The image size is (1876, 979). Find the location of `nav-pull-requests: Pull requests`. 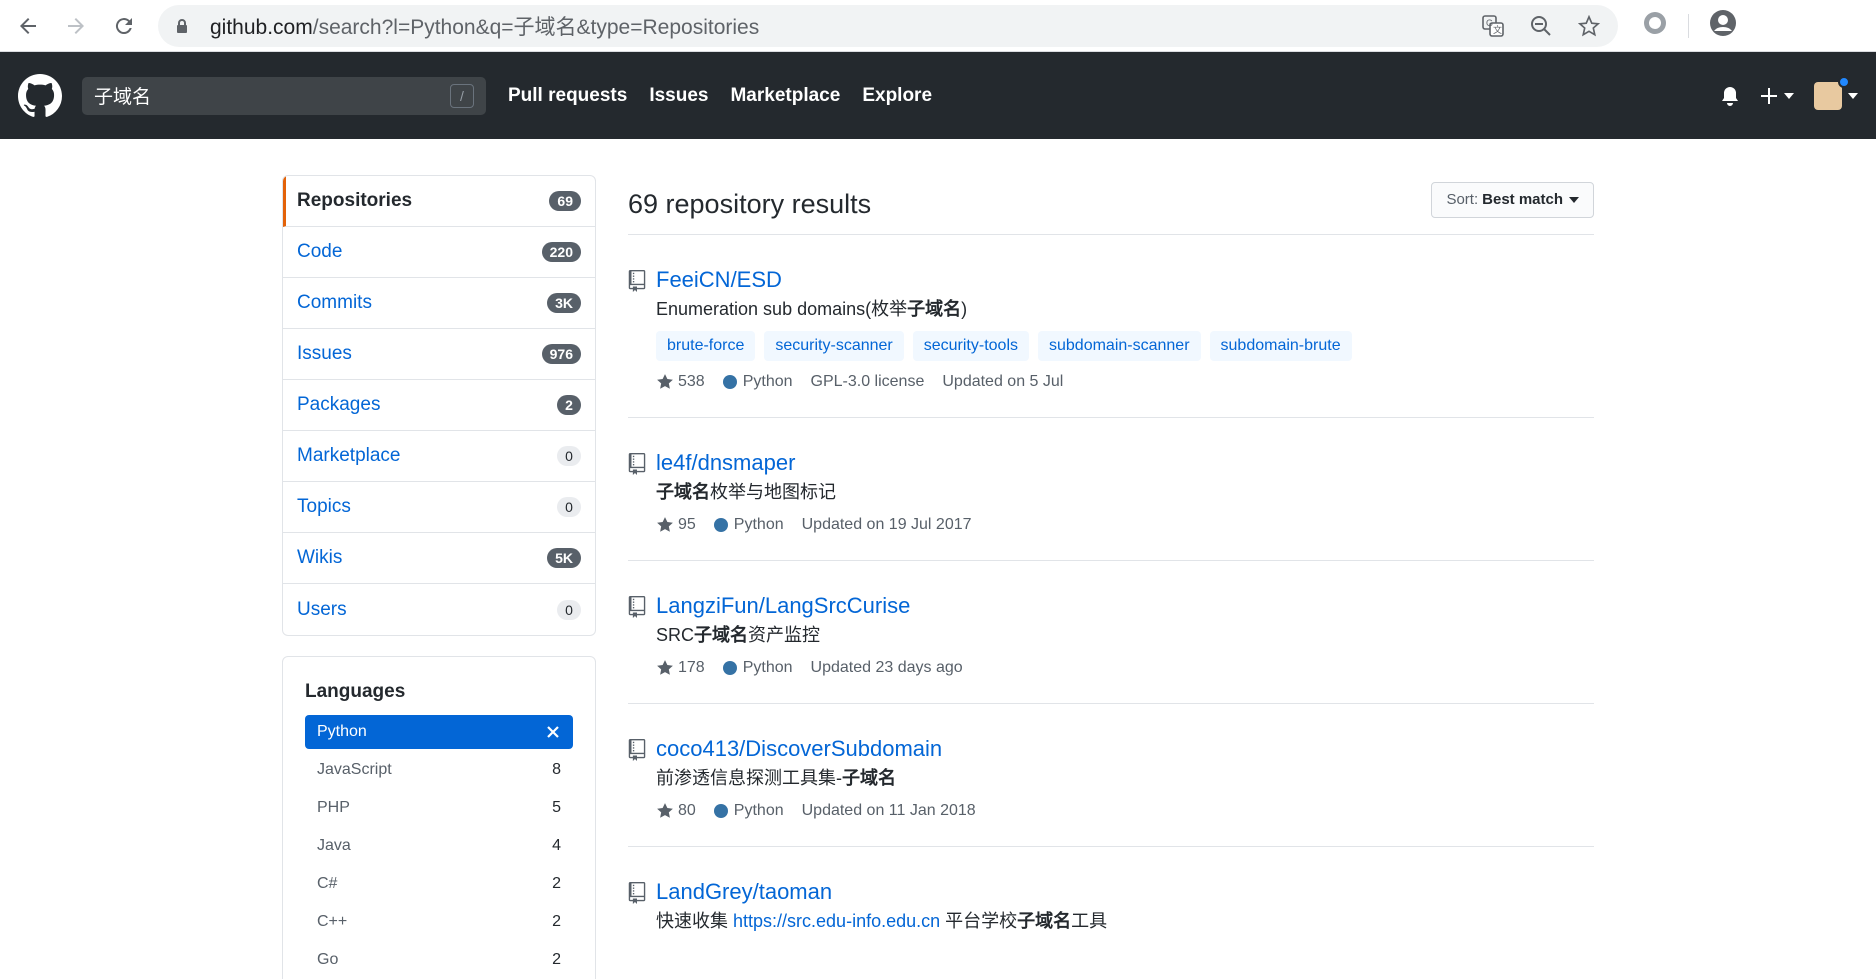

nav-pull-requests: Pull requests is located at coordinates (567, 96).